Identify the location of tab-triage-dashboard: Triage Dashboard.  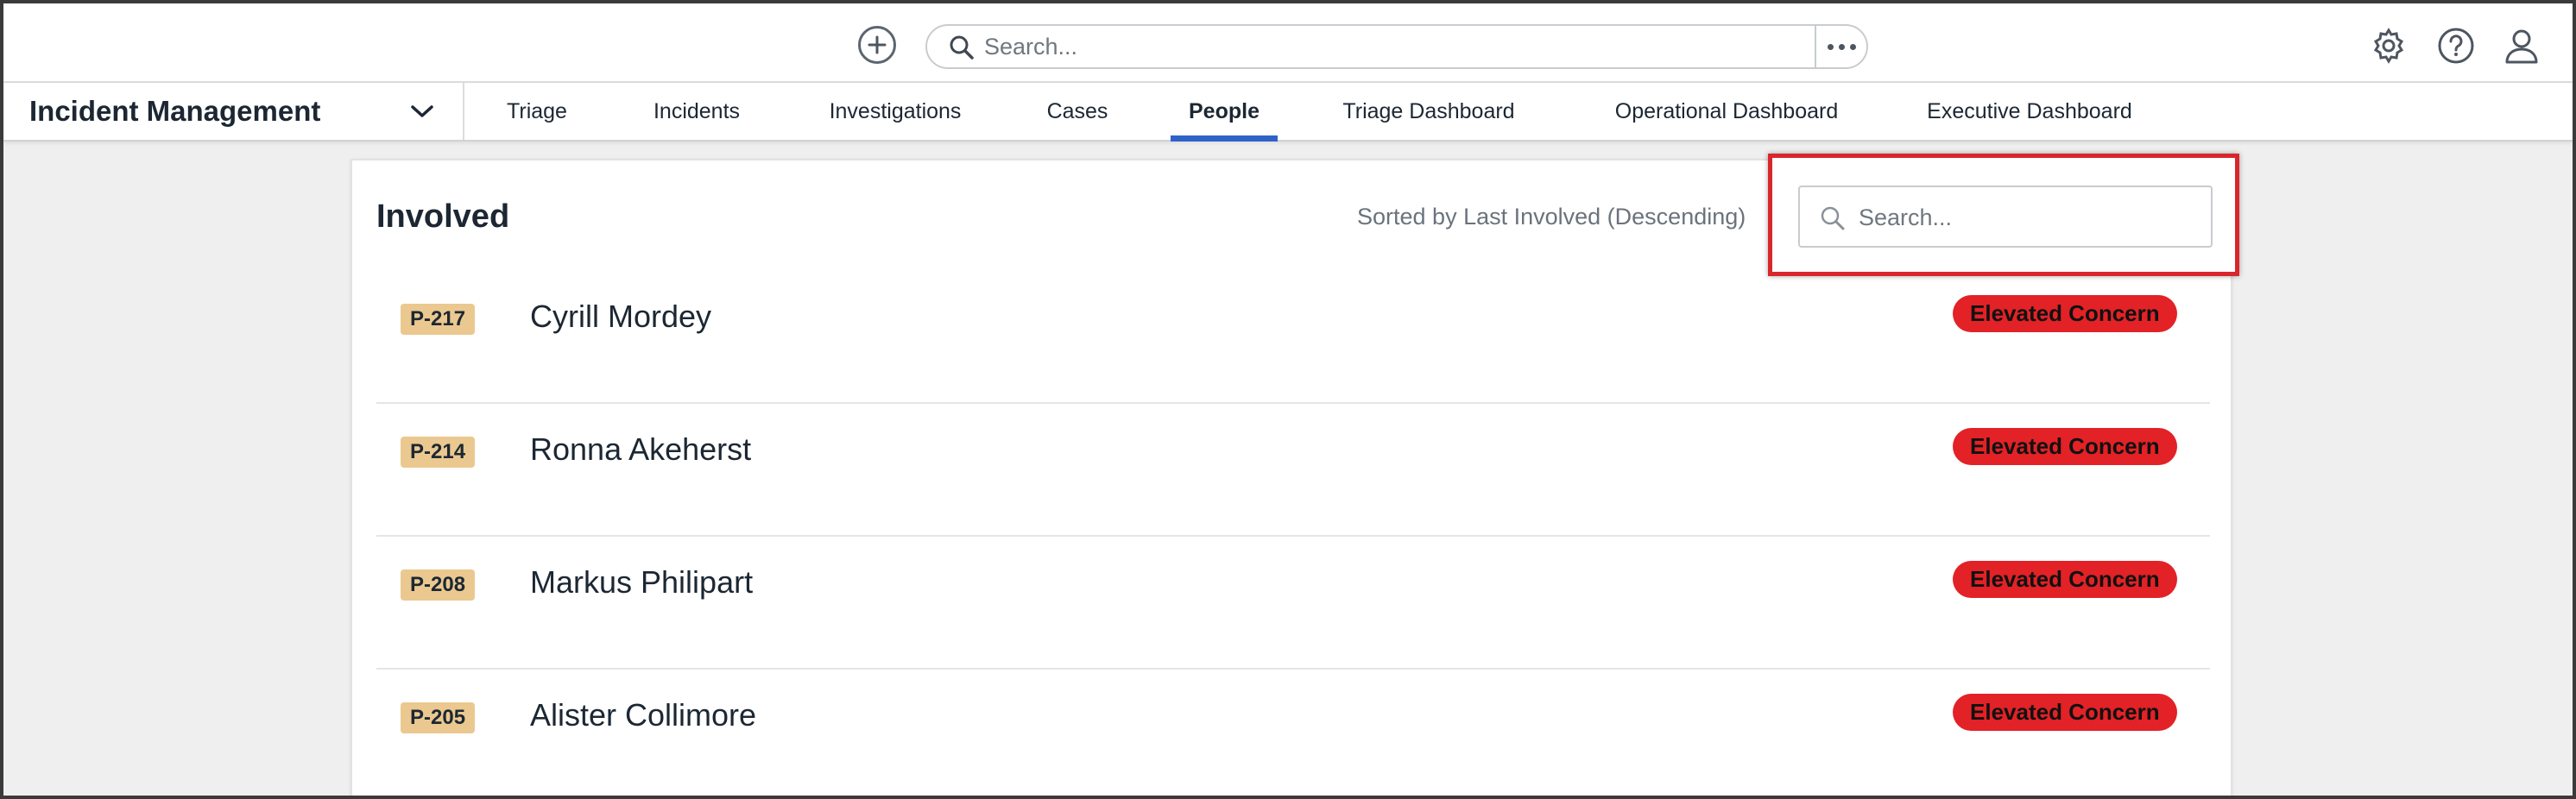
(1429, 112).